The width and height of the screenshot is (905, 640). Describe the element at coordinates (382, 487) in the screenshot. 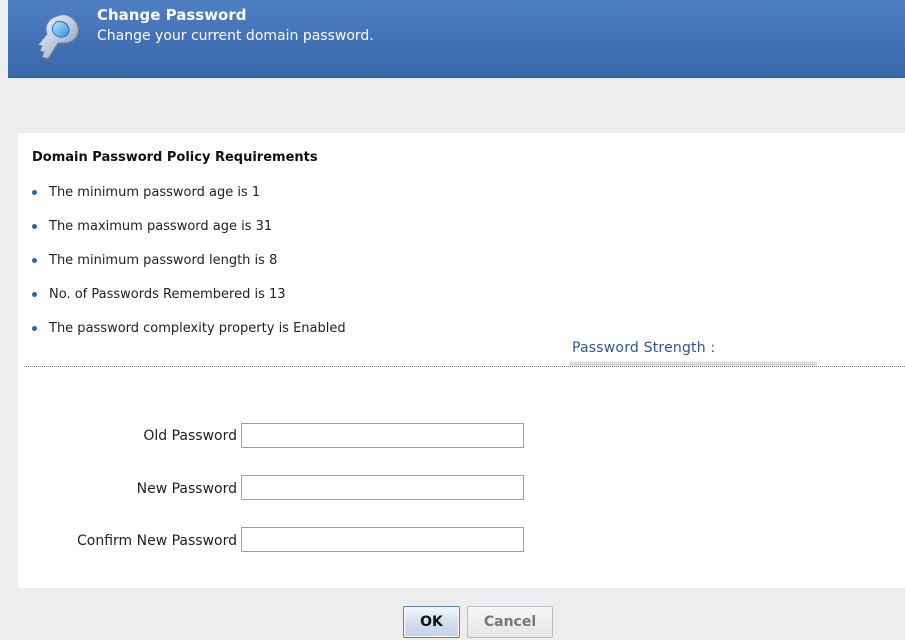

I see `new-password-input` at that location.